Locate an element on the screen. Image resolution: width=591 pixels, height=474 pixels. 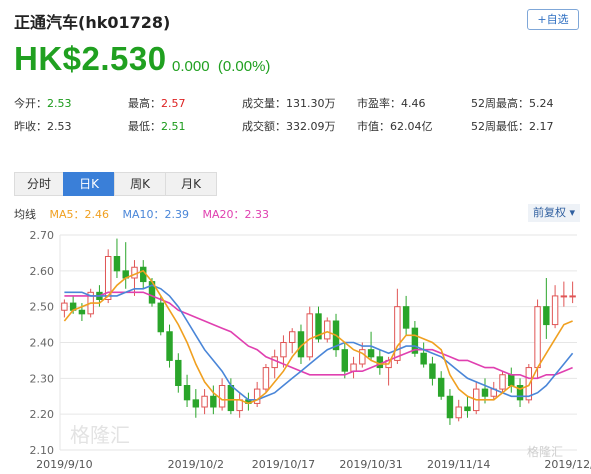
x-tick-label: 2019/10/31 is located at coordinates (370, 464).